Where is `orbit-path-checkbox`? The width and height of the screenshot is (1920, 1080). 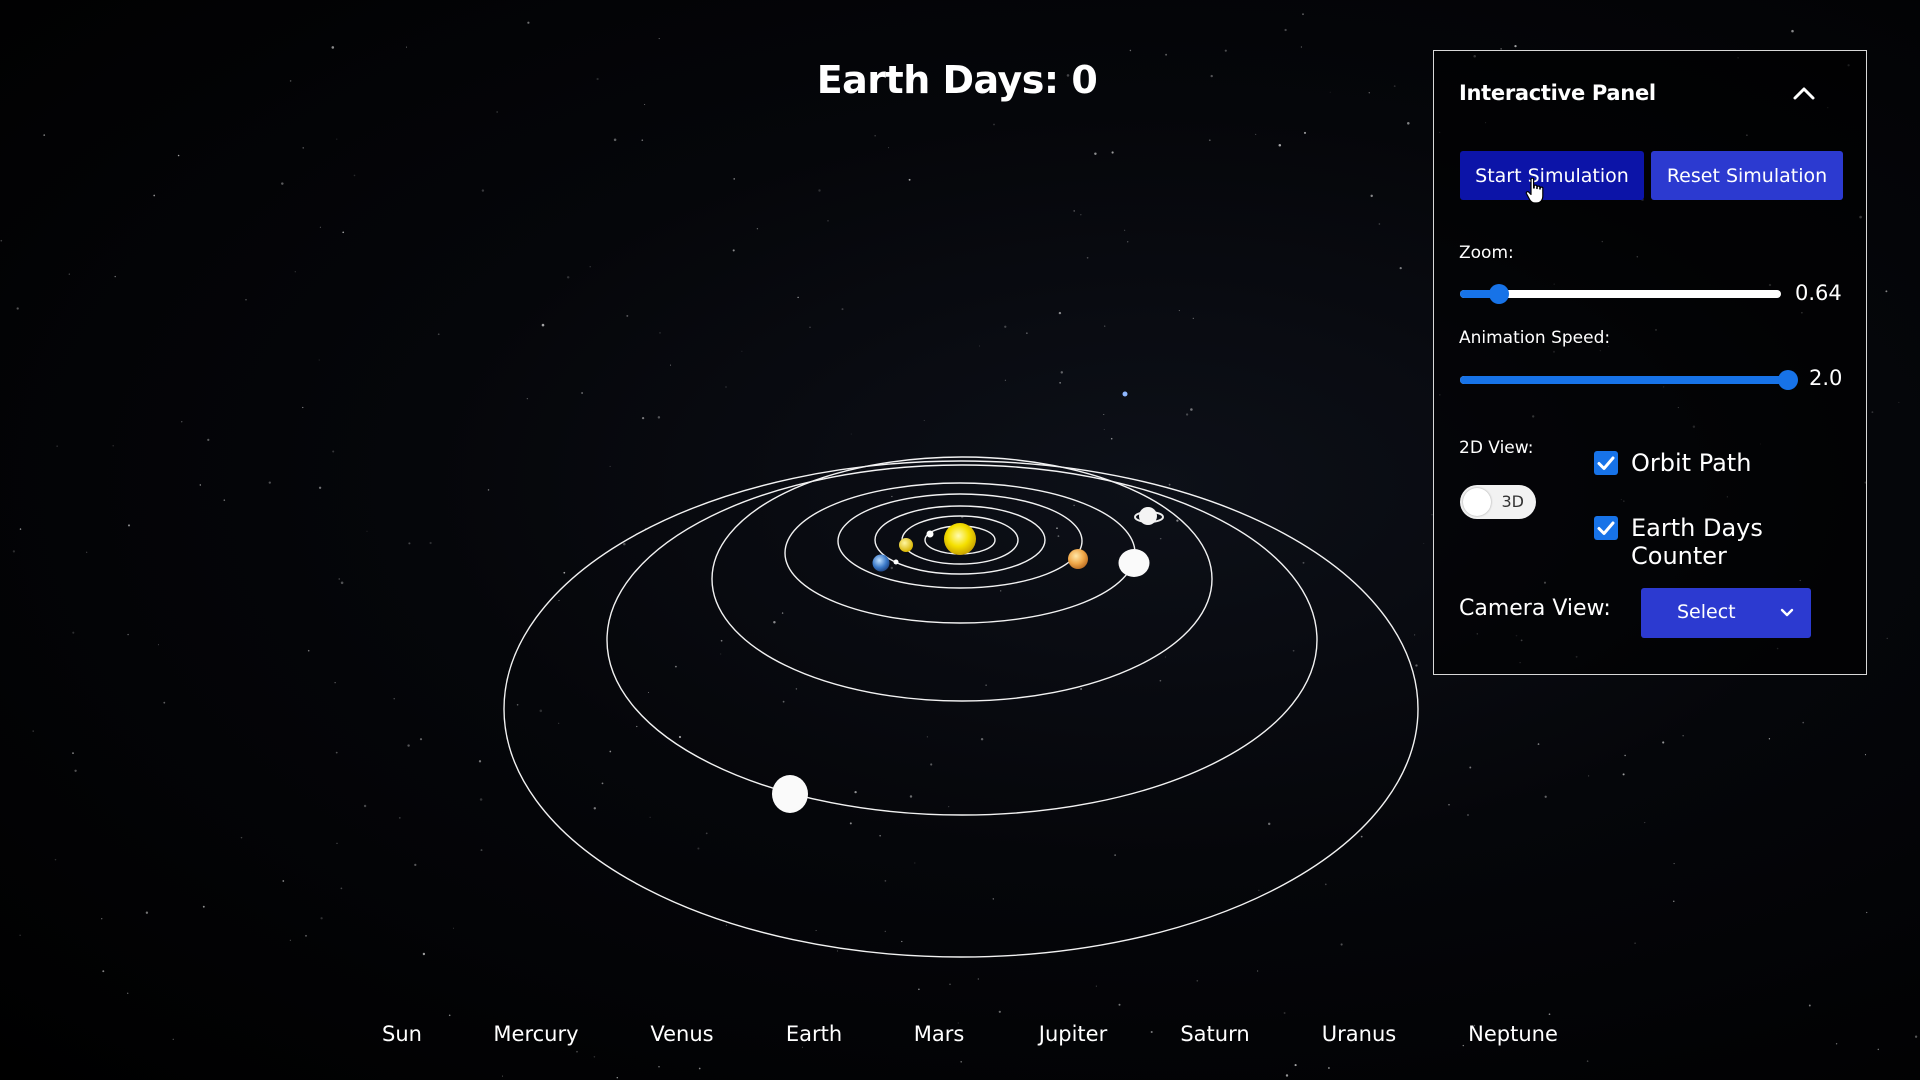 orbit-path-checkbox is located at coordinates (1606, 463).